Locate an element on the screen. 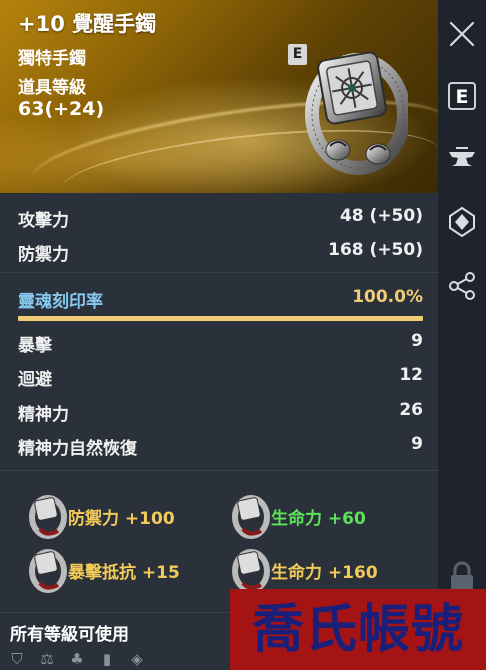 This screenshot has height=670, width=486. bonus-option: 生命力 +160 is located at coordinates (329, 569).